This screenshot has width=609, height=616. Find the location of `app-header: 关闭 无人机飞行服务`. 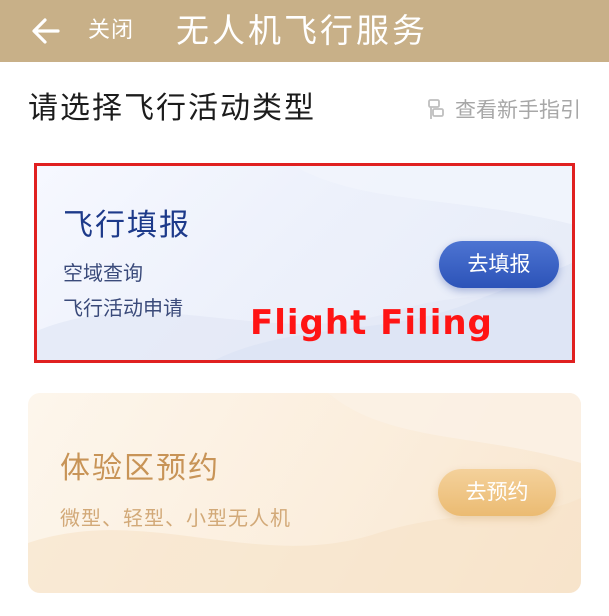

app-header: 关闭 无人机飞行服务 is located at coordinates (304, 31).